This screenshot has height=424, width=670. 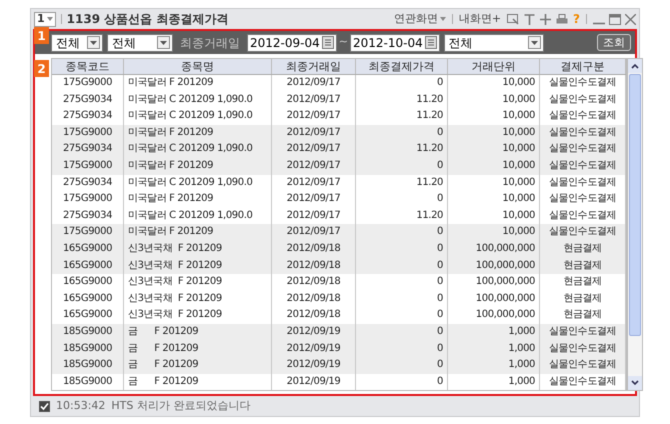 I want to click on printer-icon, so click(x=562, y=19).